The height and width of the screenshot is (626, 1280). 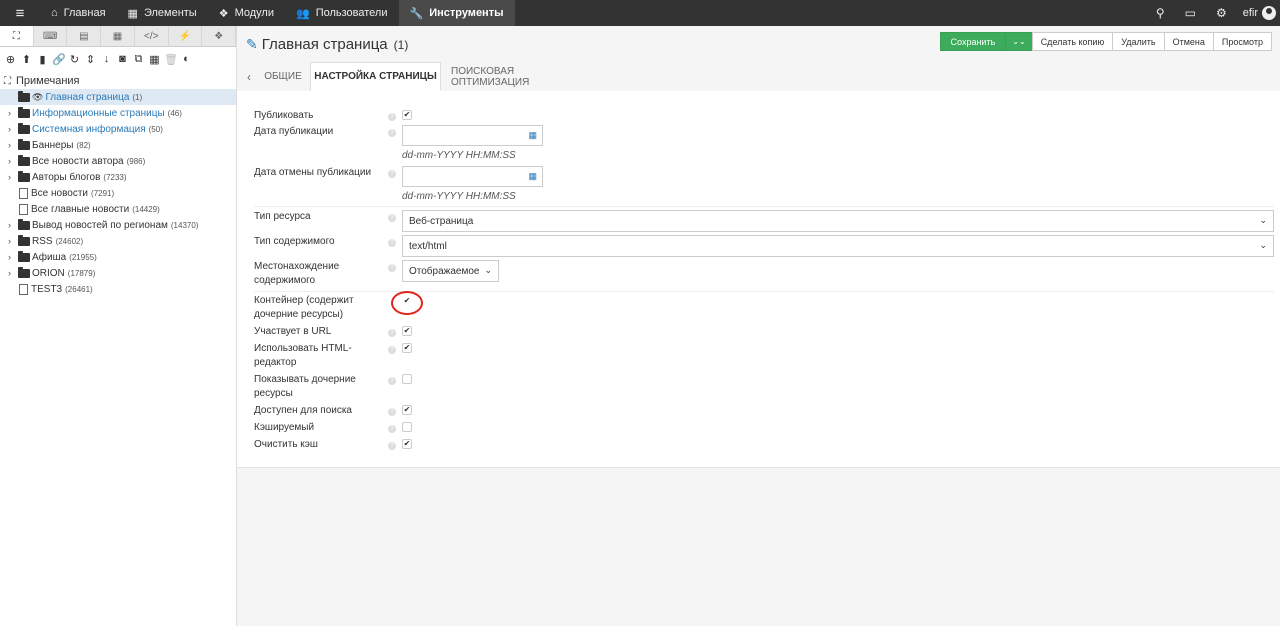 What do you see at coordinates (138, 59) in the screenshot?
I see `copy-icon: ⧉` at bounding box center [138, 59].